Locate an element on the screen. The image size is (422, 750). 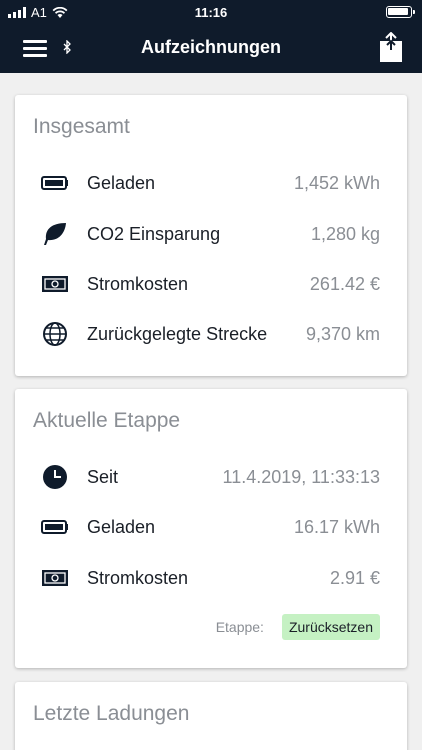
total-row-charged: Geladen 1,452 kWh is located at coordinates (211, 183).